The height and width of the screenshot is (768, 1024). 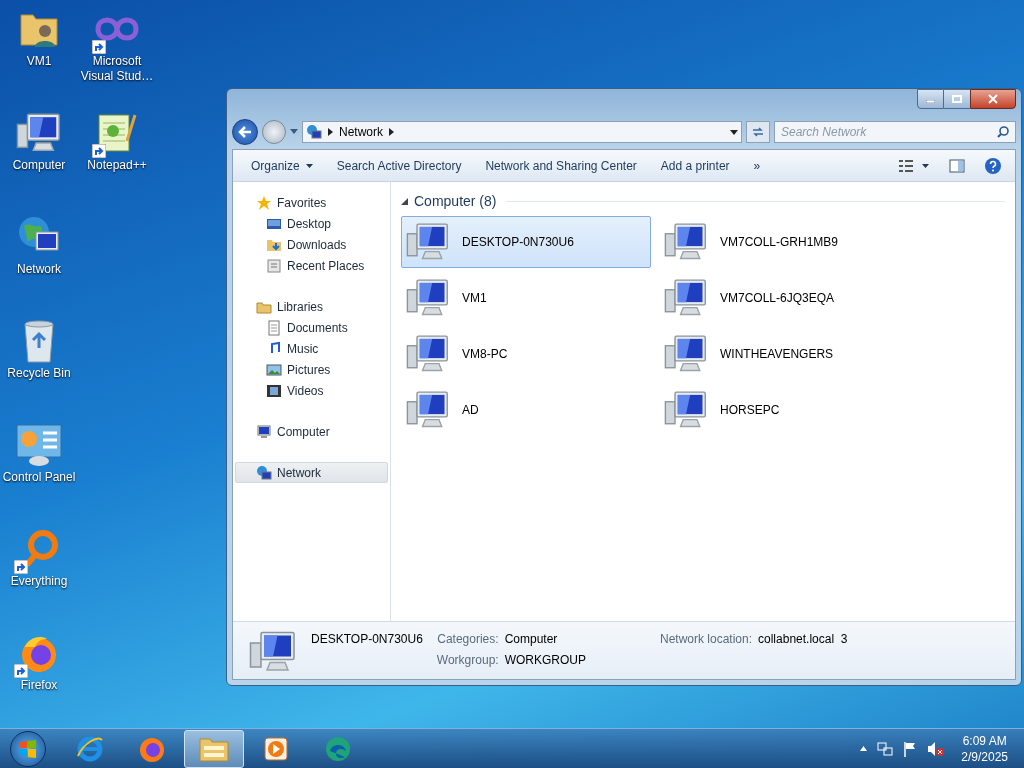 What do you see at coordinates (526, 410) in the screenshot?
I see `host-tile: AD` at bounding box center [526, 410].